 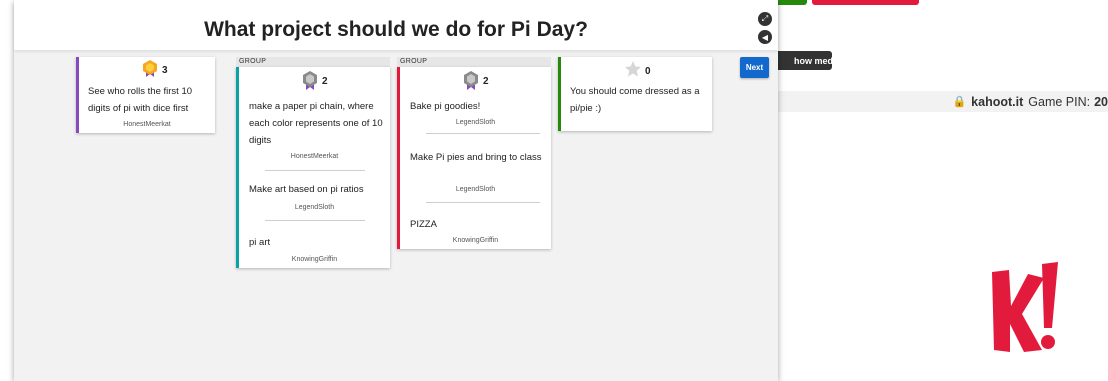 I want to click on idea-text: PIZZA, so click(x=423, y=224).